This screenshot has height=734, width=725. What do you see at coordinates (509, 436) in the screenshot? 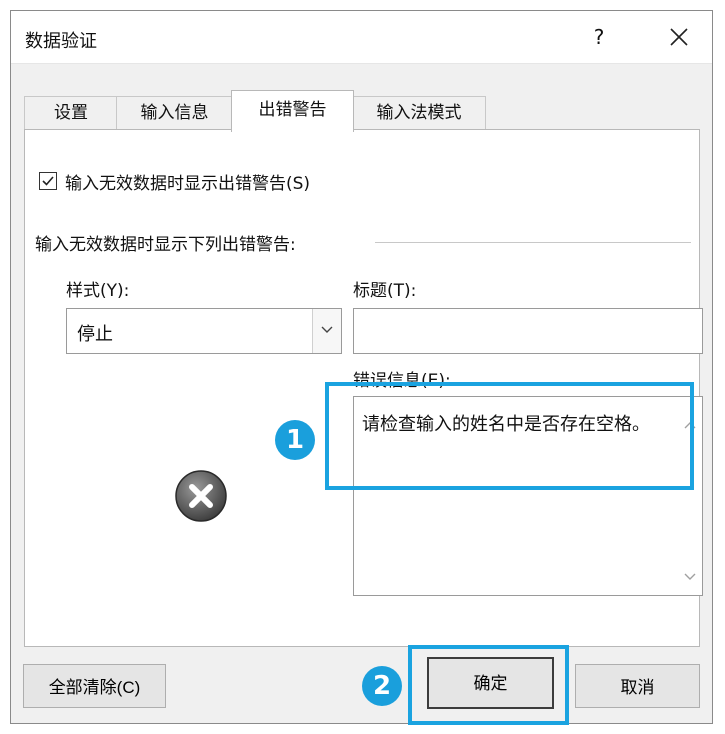
I see `error-message-highlight` at bounding box center [509, 436].